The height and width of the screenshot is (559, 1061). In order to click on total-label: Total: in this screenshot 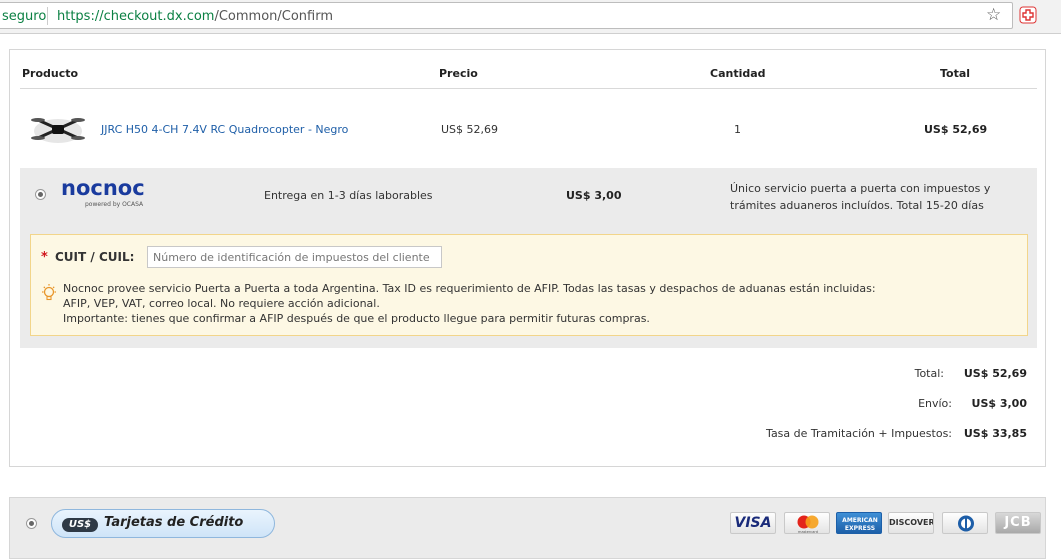, I will do `click(929, 373)`.